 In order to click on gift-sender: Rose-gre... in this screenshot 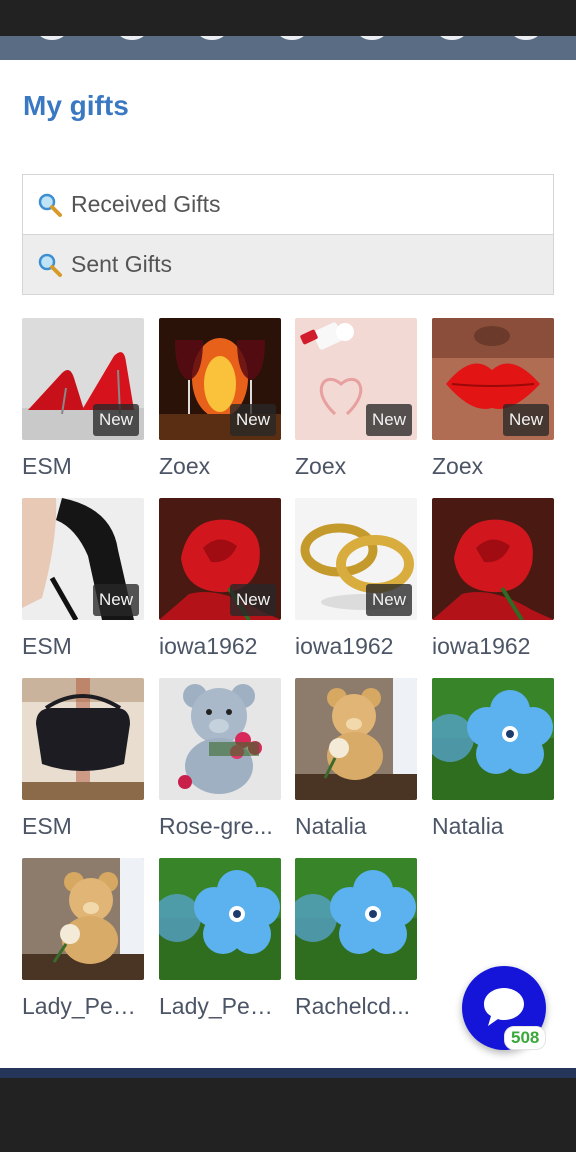, I will do `click(216, 826)`.